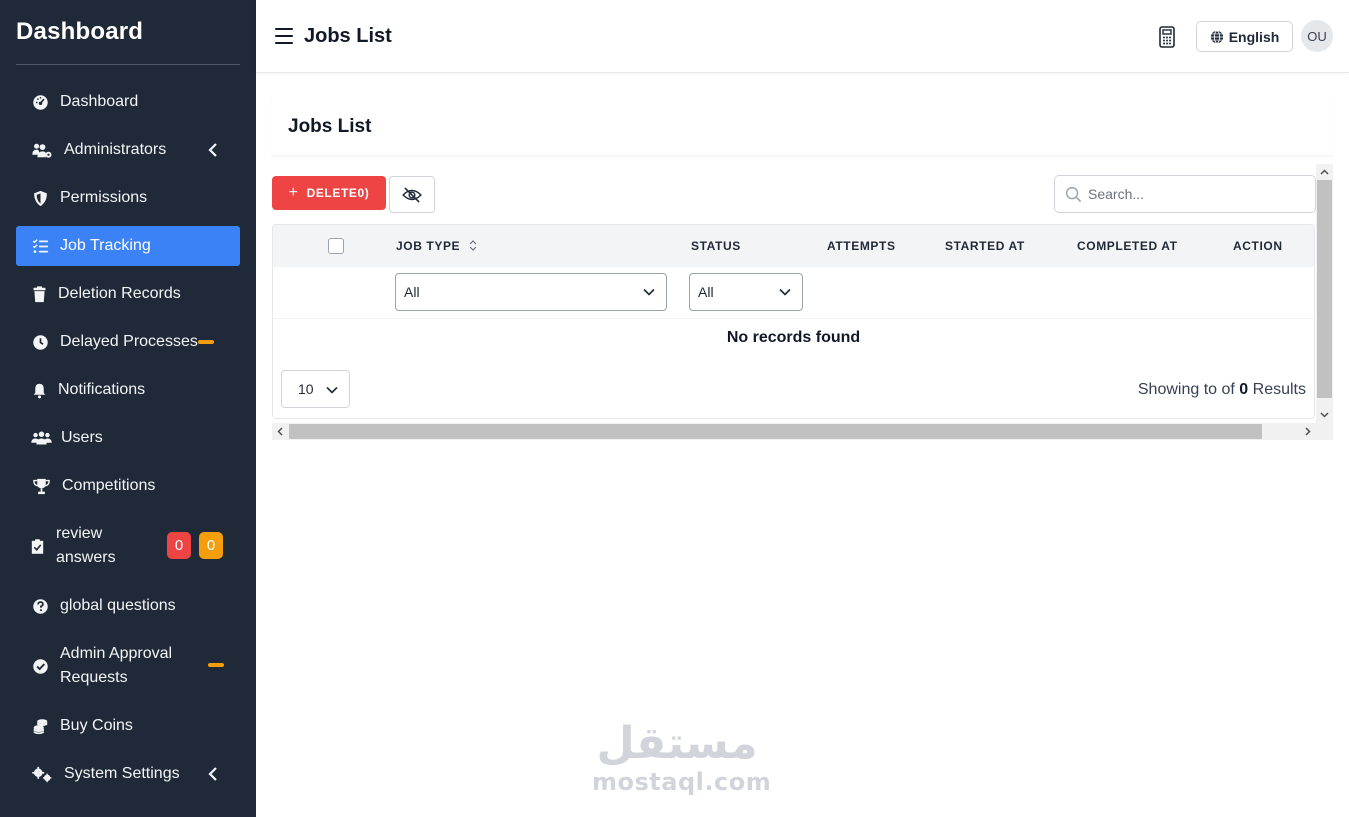 This screenshot has height=817, width=1349. Describe the element at coordinates (179, 545) in the screenshot. I see `review-badge-red: 0` at that location.